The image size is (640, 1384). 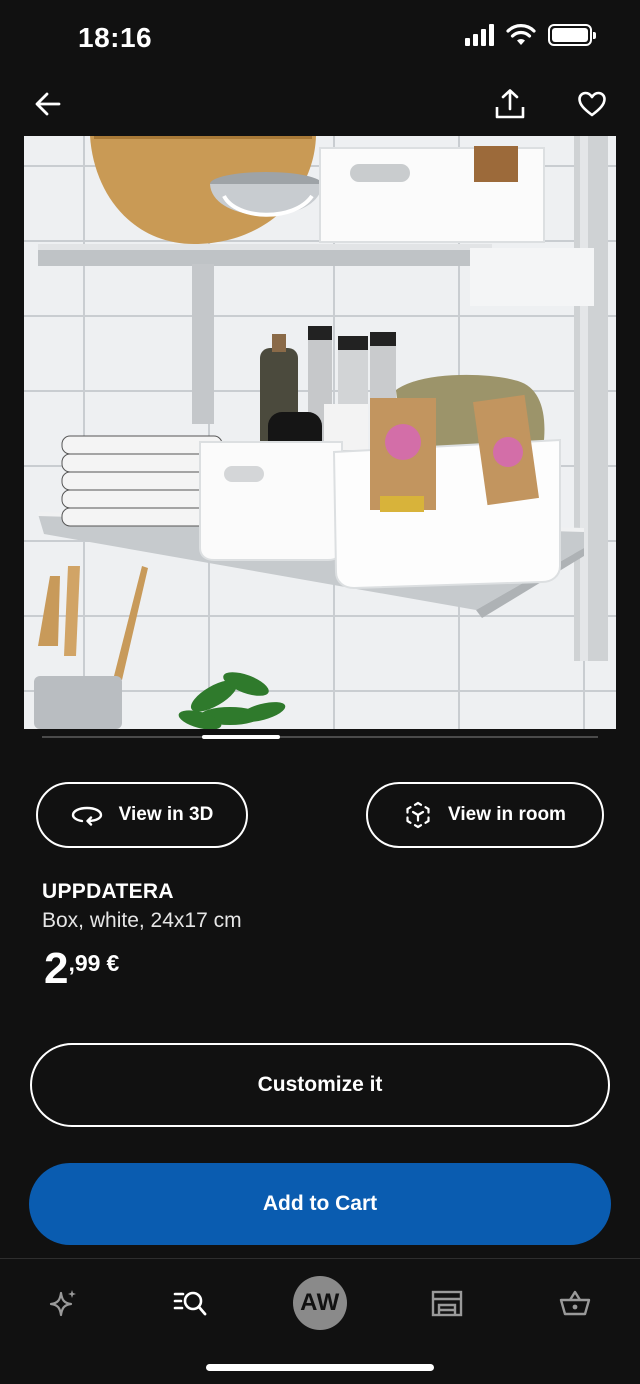 What do you see at coordinates (142, 920) in the screenshot?
I see `product-description: Box, white, 24x17 cm` at bounding box center [142, 920].